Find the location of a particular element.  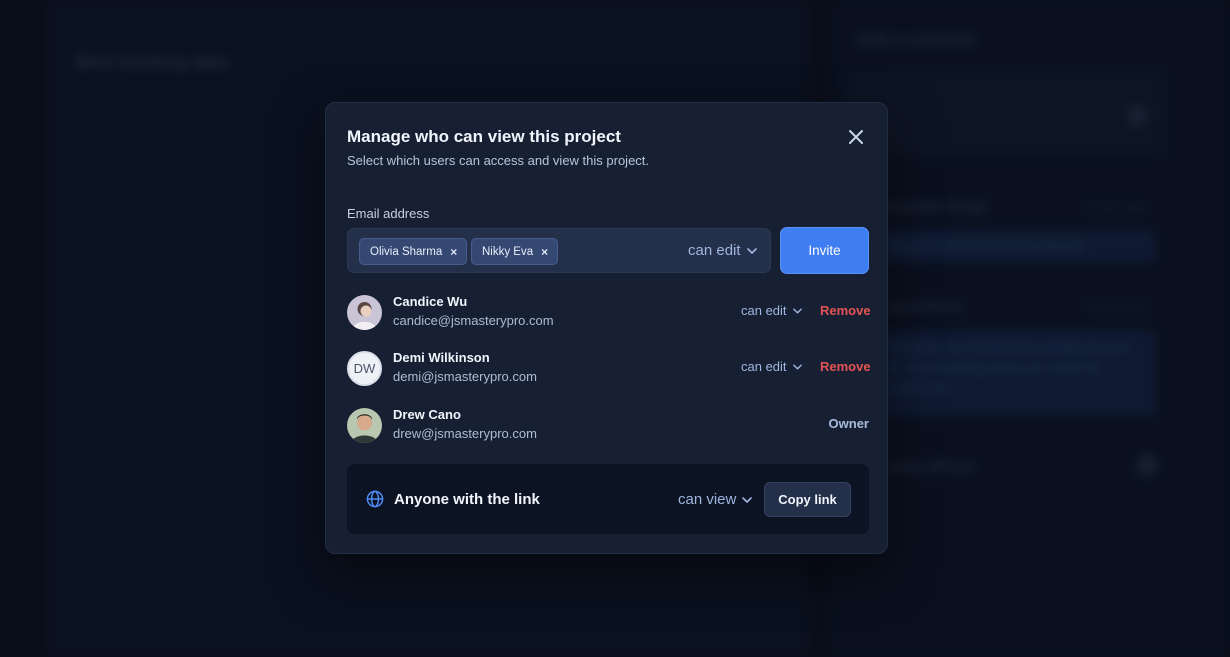

chip-label: Olivia Sharma is located at coordinates (406, 251).